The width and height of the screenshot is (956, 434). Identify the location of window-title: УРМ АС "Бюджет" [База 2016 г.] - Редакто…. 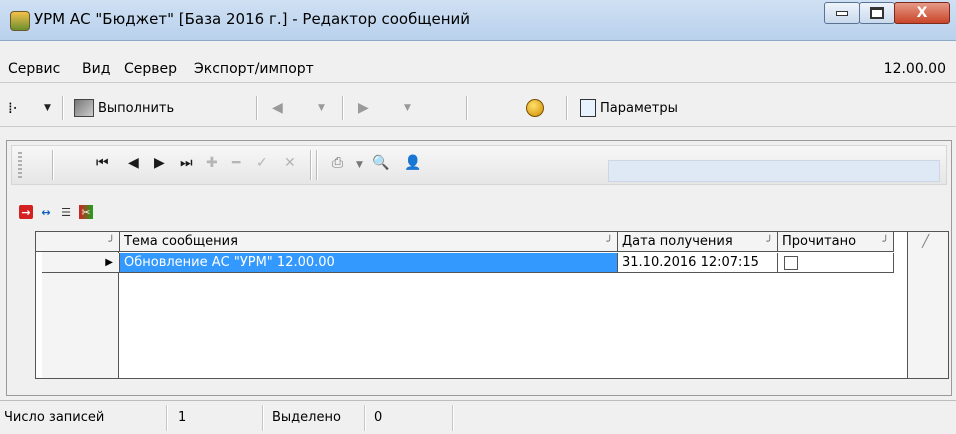
(252, 19).